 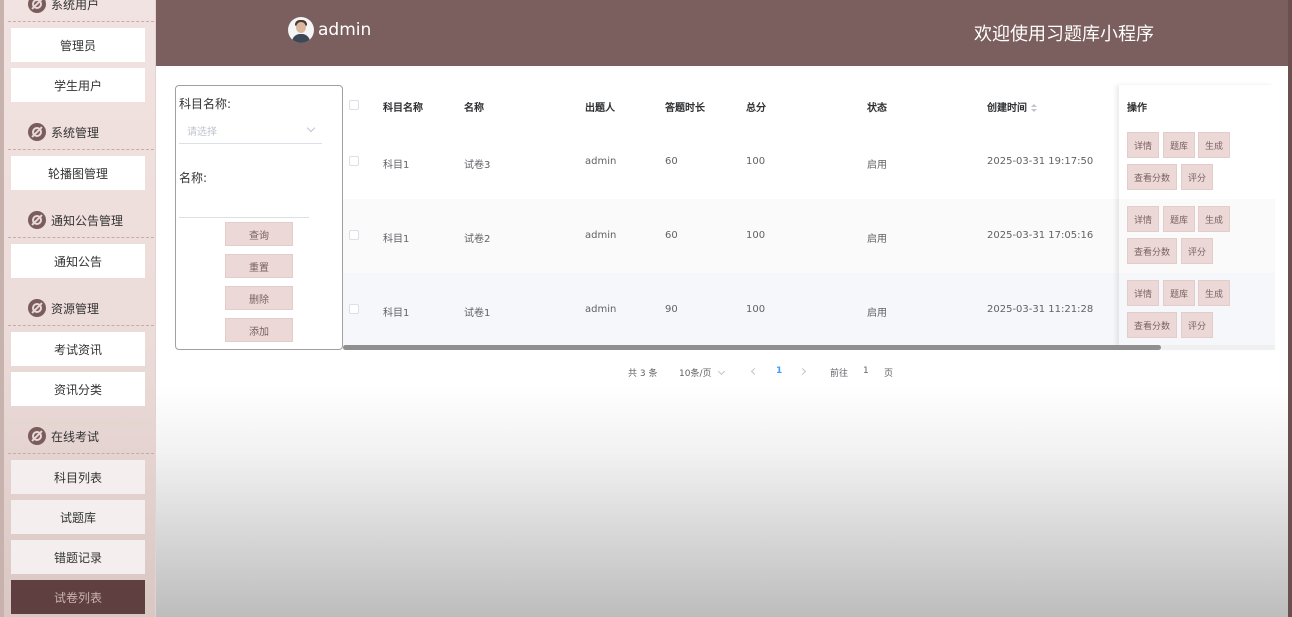 I want to click on col-operations: 操作, so click(x=1137, y=108).